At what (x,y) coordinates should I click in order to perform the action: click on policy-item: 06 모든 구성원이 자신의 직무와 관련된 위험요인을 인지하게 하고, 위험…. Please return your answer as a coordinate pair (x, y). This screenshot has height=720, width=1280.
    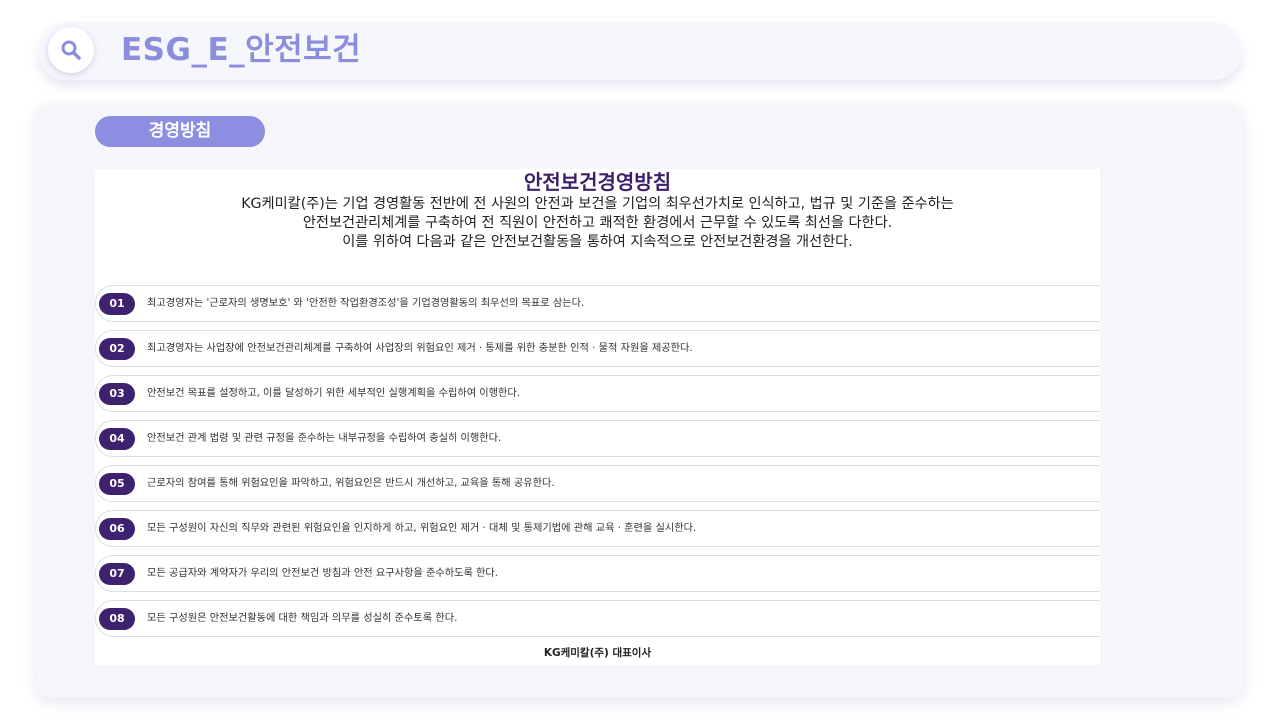
    Looking at the image, I should click on (597, 528).